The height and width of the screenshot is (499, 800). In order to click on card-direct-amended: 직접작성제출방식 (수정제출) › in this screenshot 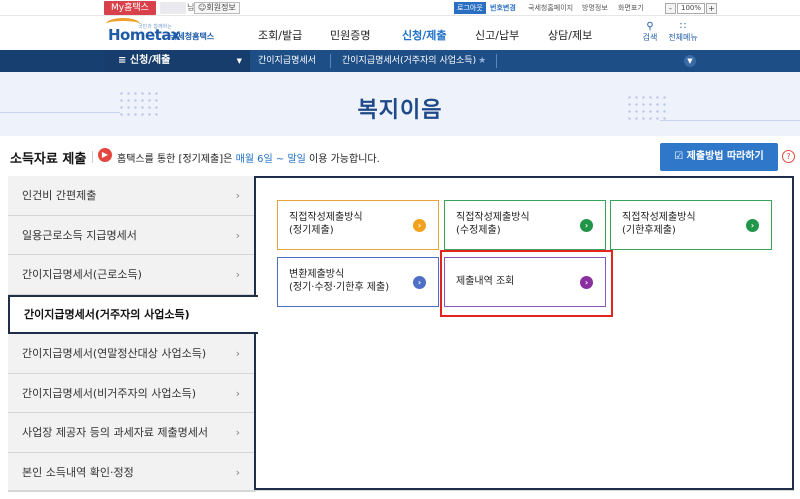, I will do `click(525, 225)`.